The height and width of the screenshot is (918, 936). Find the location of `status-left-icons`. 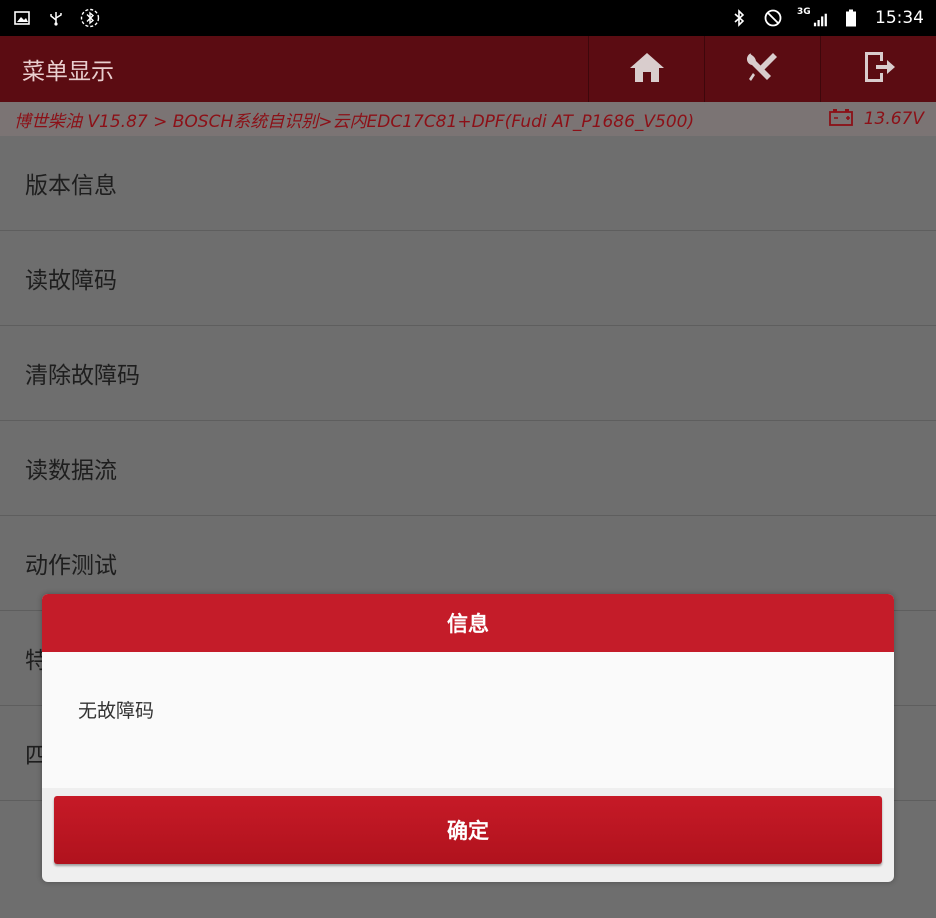

status-left-icons is located at coordinates (56, 18).